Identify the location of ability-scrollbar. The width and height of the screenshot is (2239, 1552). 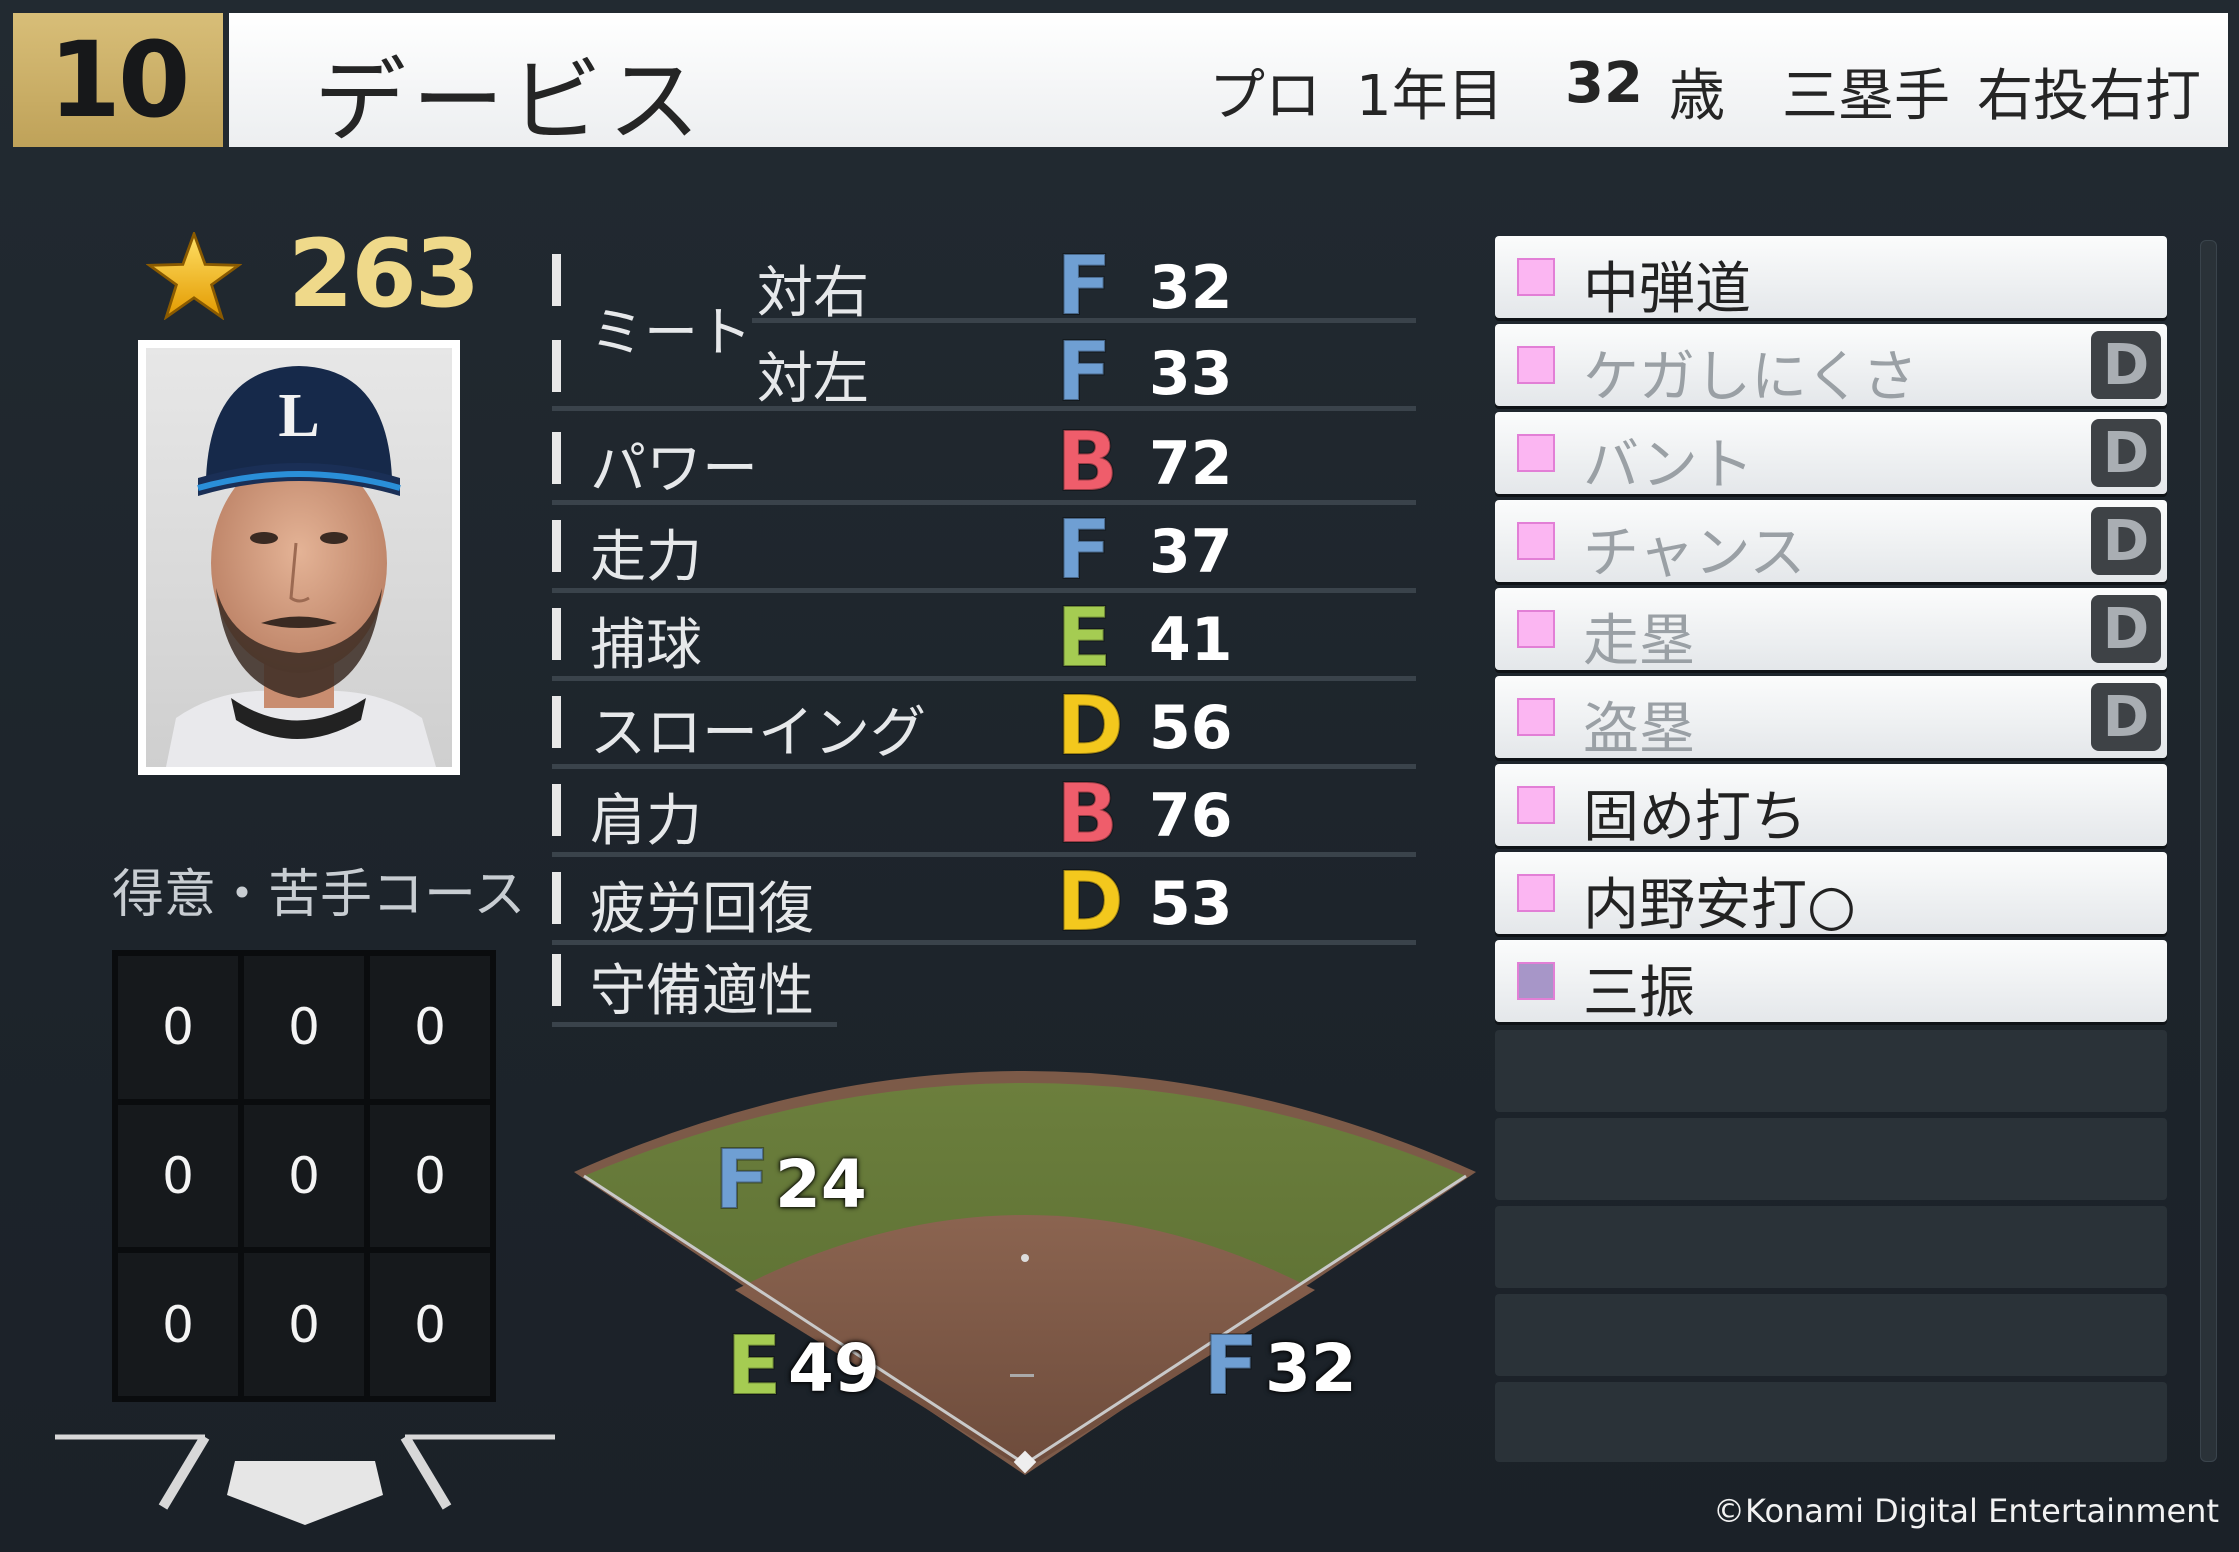
(2208, 851).